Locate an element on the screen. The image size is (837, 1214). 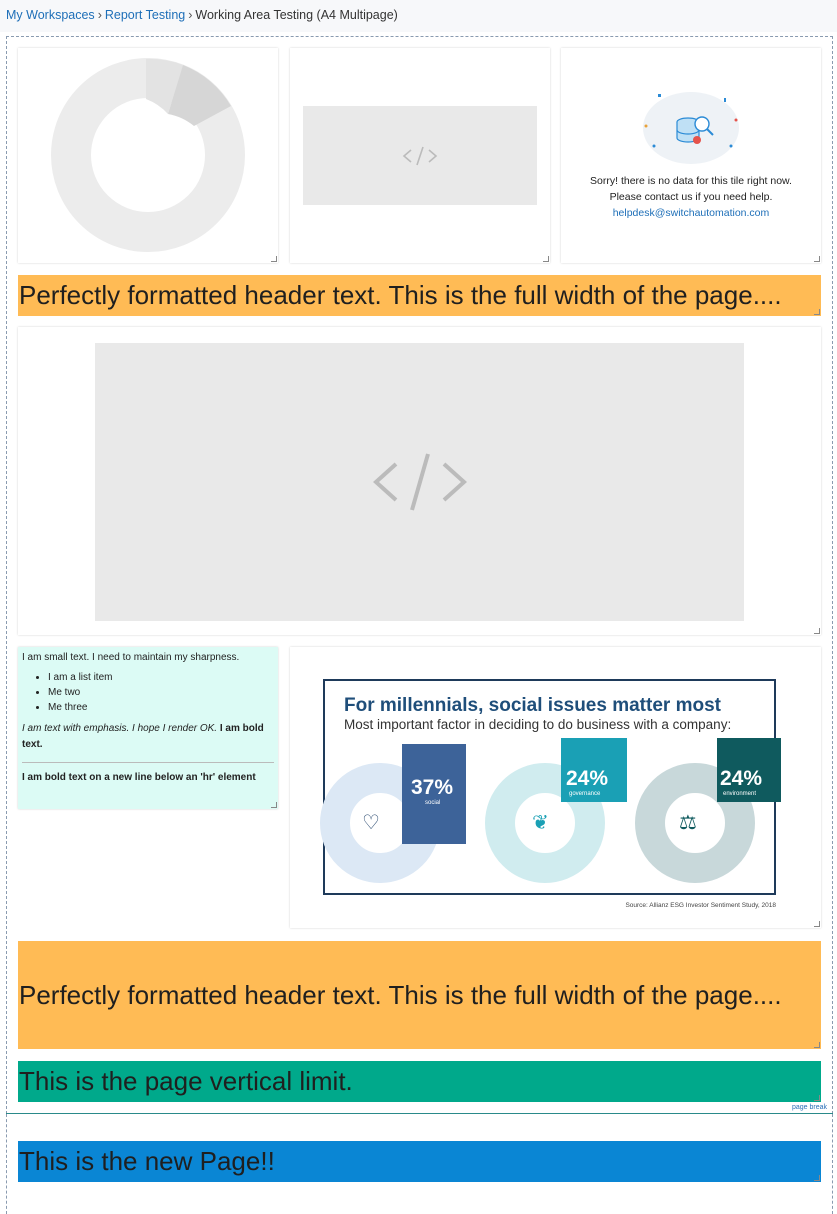
environment-label: environment is located at coordinates (739, 794).